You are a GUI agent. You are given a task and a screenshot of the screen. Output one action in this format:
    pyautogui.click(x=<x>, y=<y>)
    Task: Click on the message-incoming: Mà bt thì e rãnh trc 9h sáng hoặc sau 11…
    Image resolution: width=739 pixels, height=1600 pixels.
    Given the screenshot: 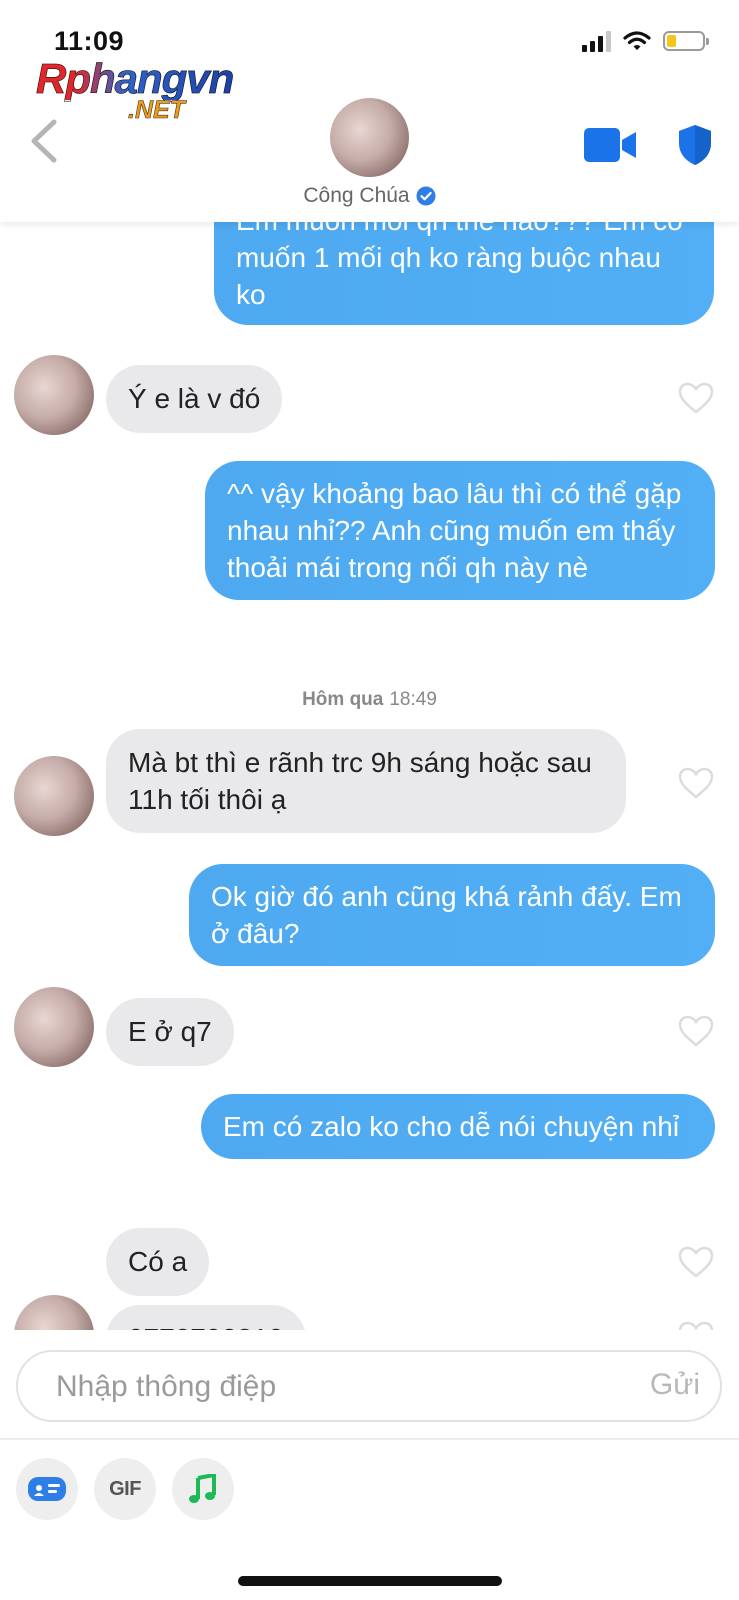 What is the action you would take?
    pyautogui.click(x=366, y=781)
    